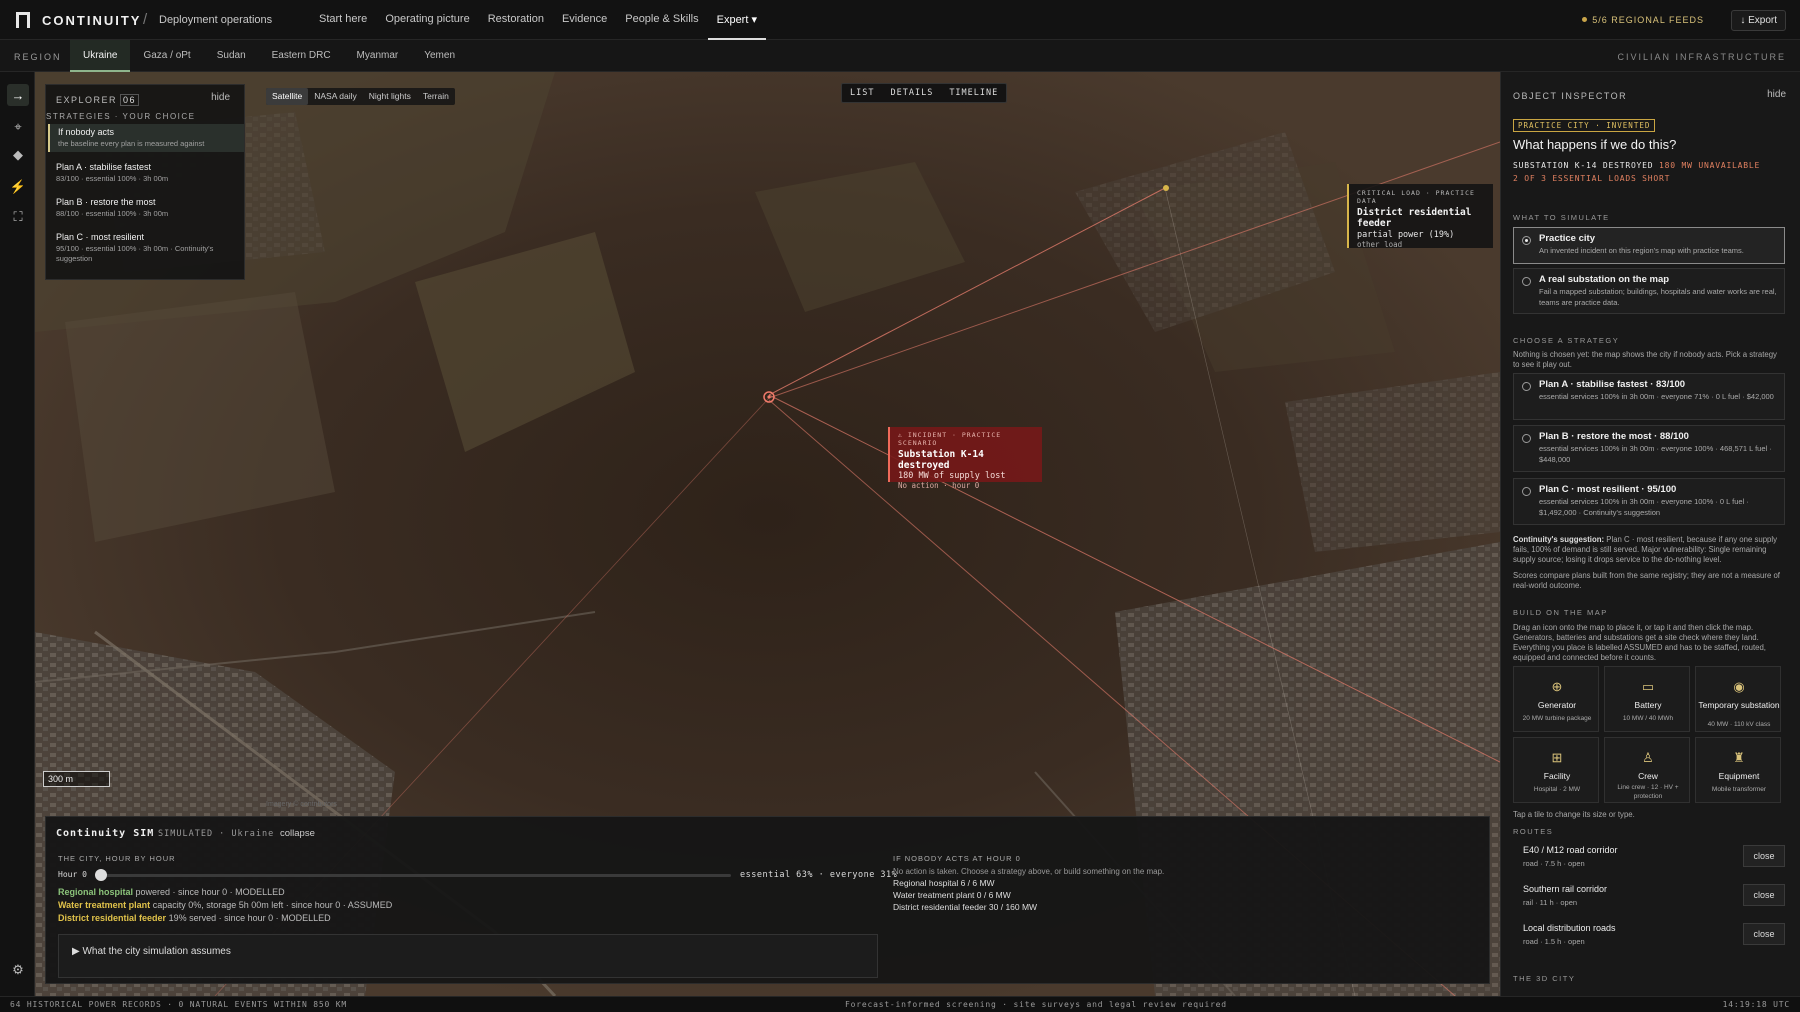 The image size is (1800, 1012). I want to click on region-tab-gaza: Gaza / oPt, so click(166, 56).